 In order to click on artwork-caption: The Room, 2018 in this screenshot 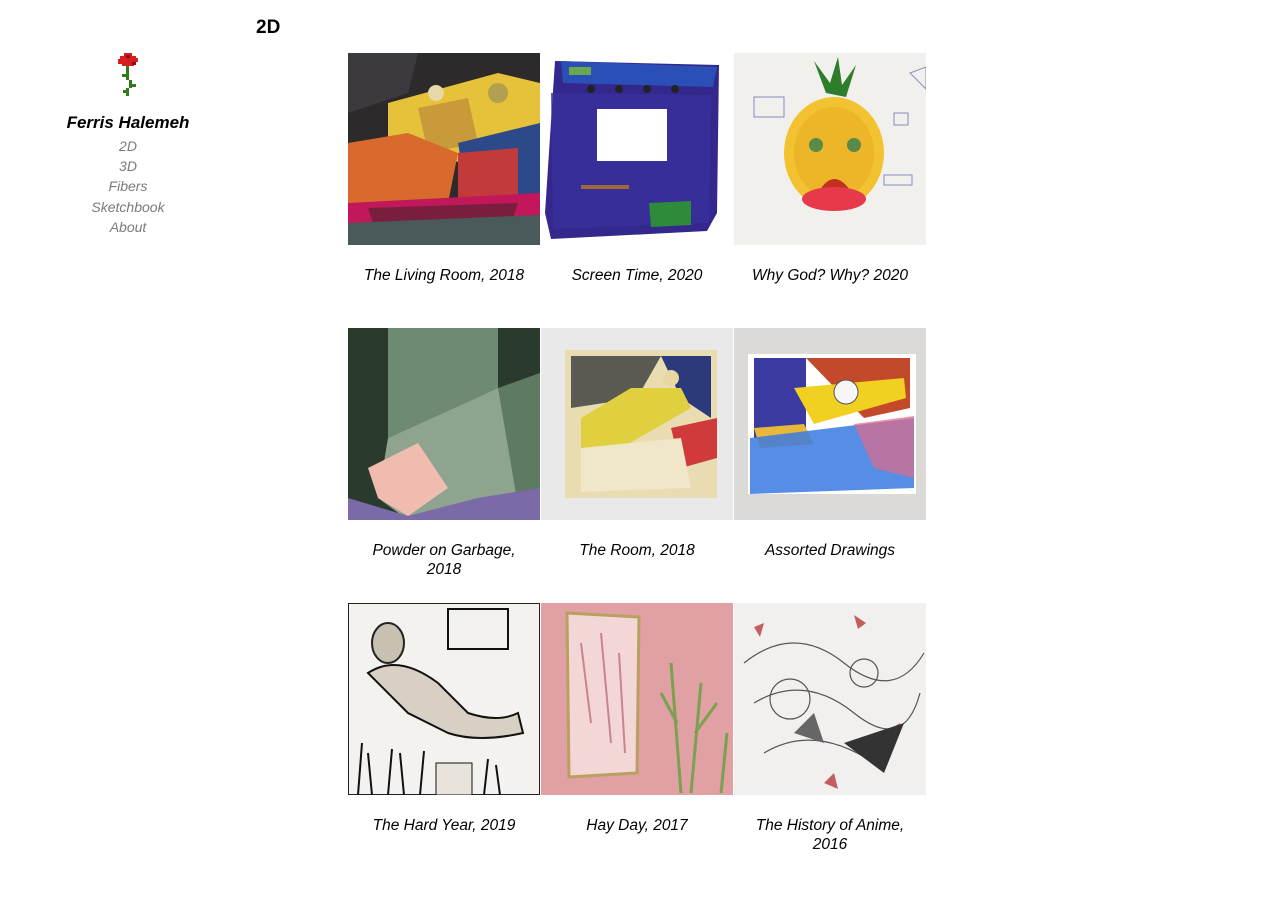, I will do `click(637, 550)`.